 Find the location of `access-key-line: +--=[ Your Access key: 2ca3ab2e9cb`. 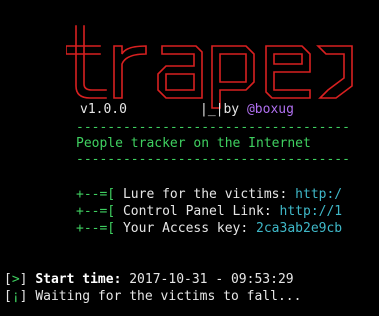

access-key-line: +--=[ Your Access key: 2ca3ab2e9cb is located at coordinates (209, 228).